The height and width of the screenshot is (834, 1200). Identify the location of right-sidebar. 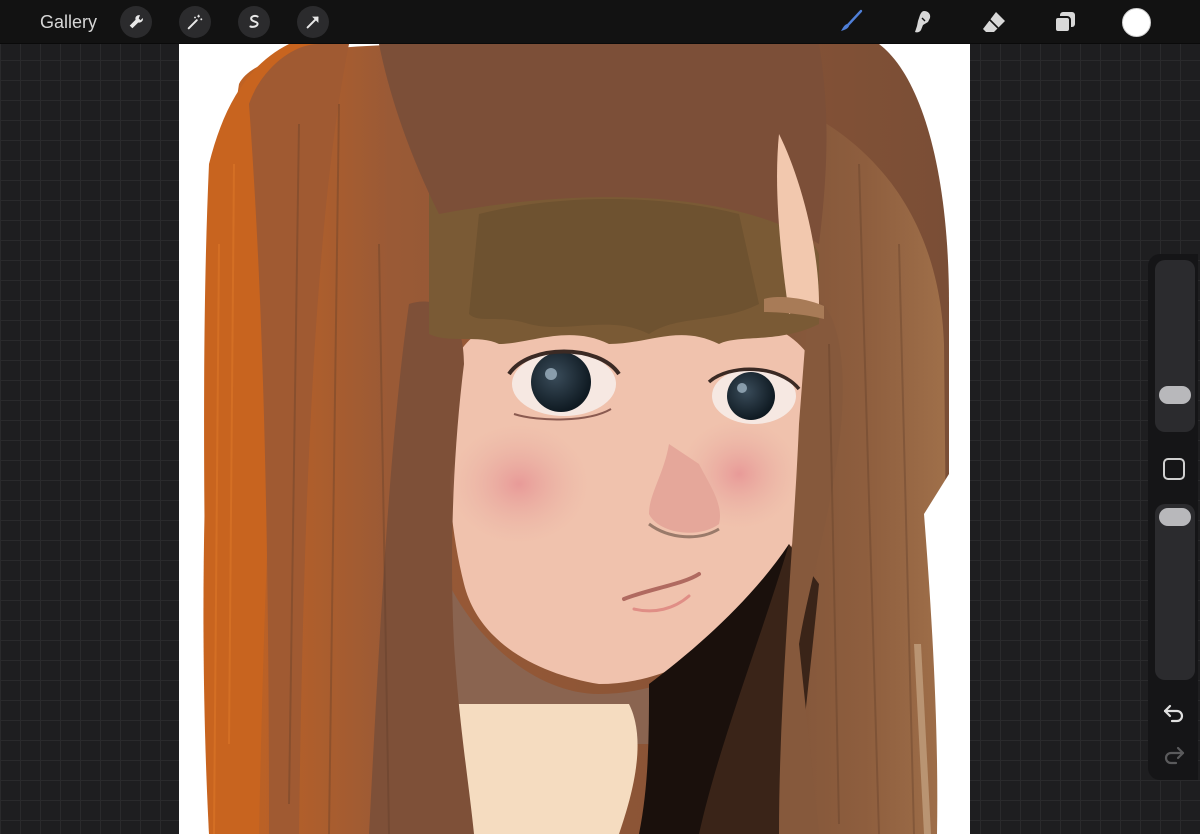
(1173, 517).